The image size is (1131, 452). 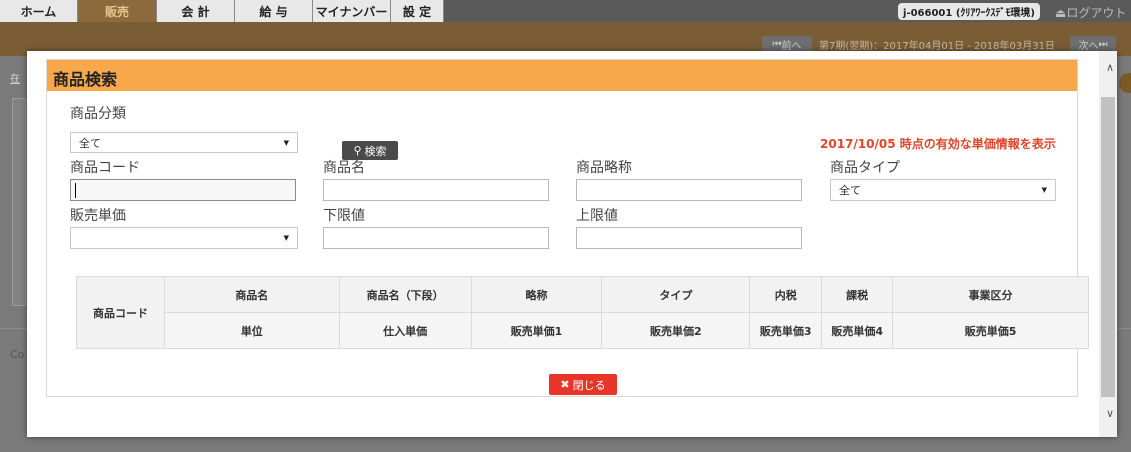 What do you see at coordinates (344, 216) in the screenshot?
I see `lower-limit-label: 下限値` at bounding box center [344, 216].